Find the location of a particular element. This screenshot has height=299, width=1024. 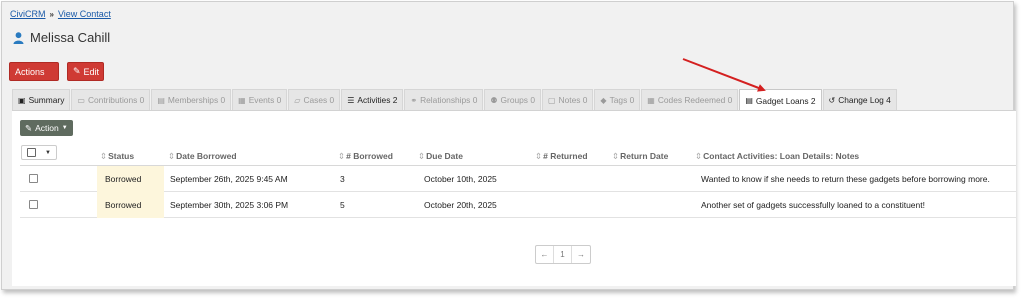

id-card-icon: ▣ is located at coordinates (22, 100).